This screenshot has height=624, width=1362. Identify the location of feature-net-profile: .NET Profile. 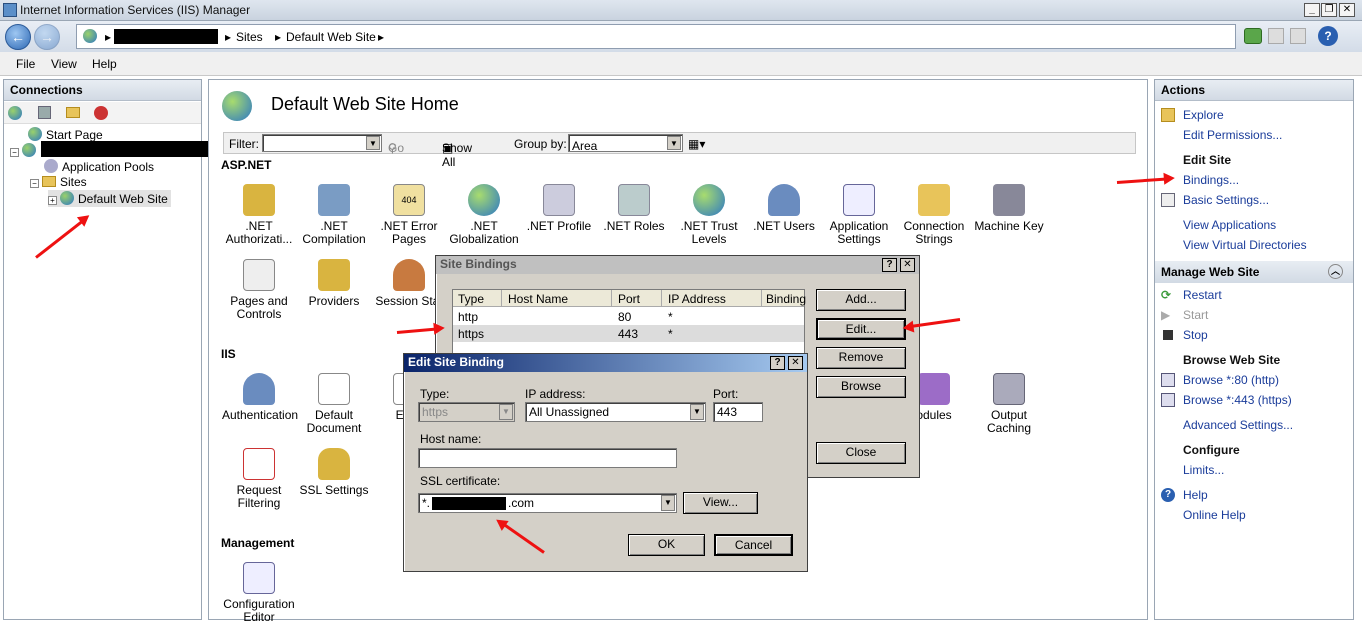
(559, 208).